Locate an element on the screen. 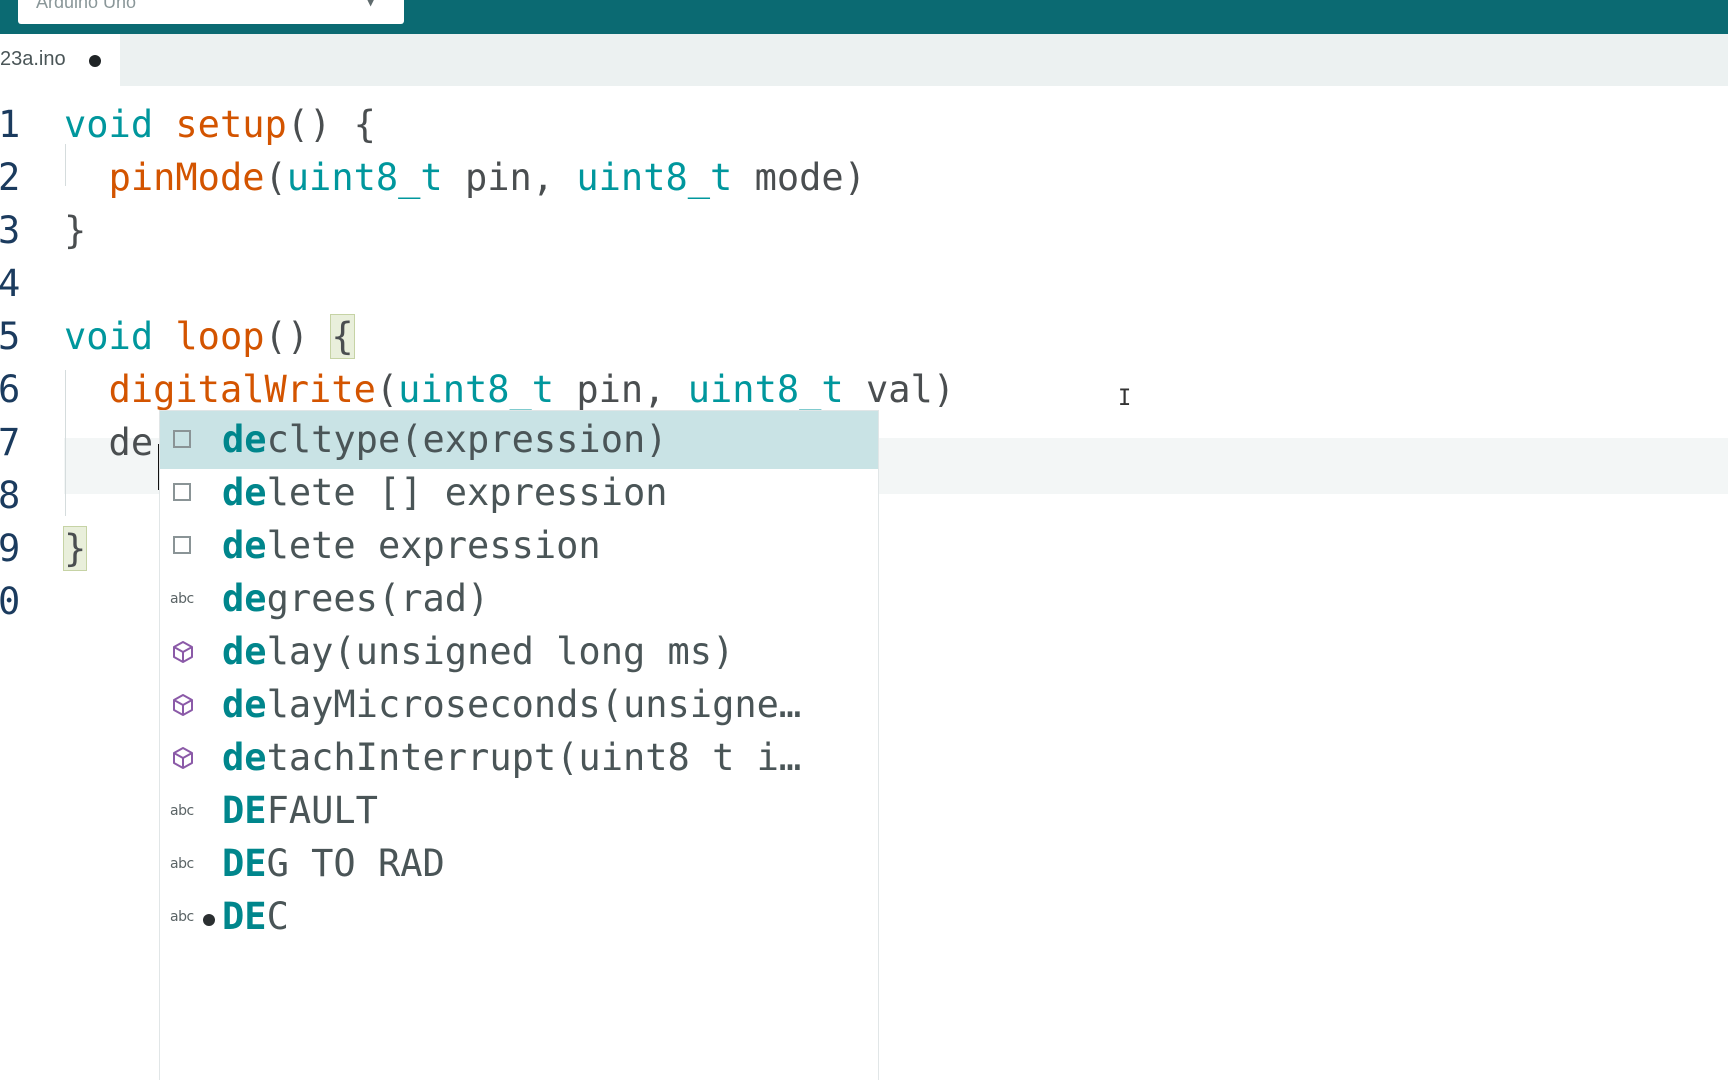  line-number: 1 is located at coordinates (10, 124).